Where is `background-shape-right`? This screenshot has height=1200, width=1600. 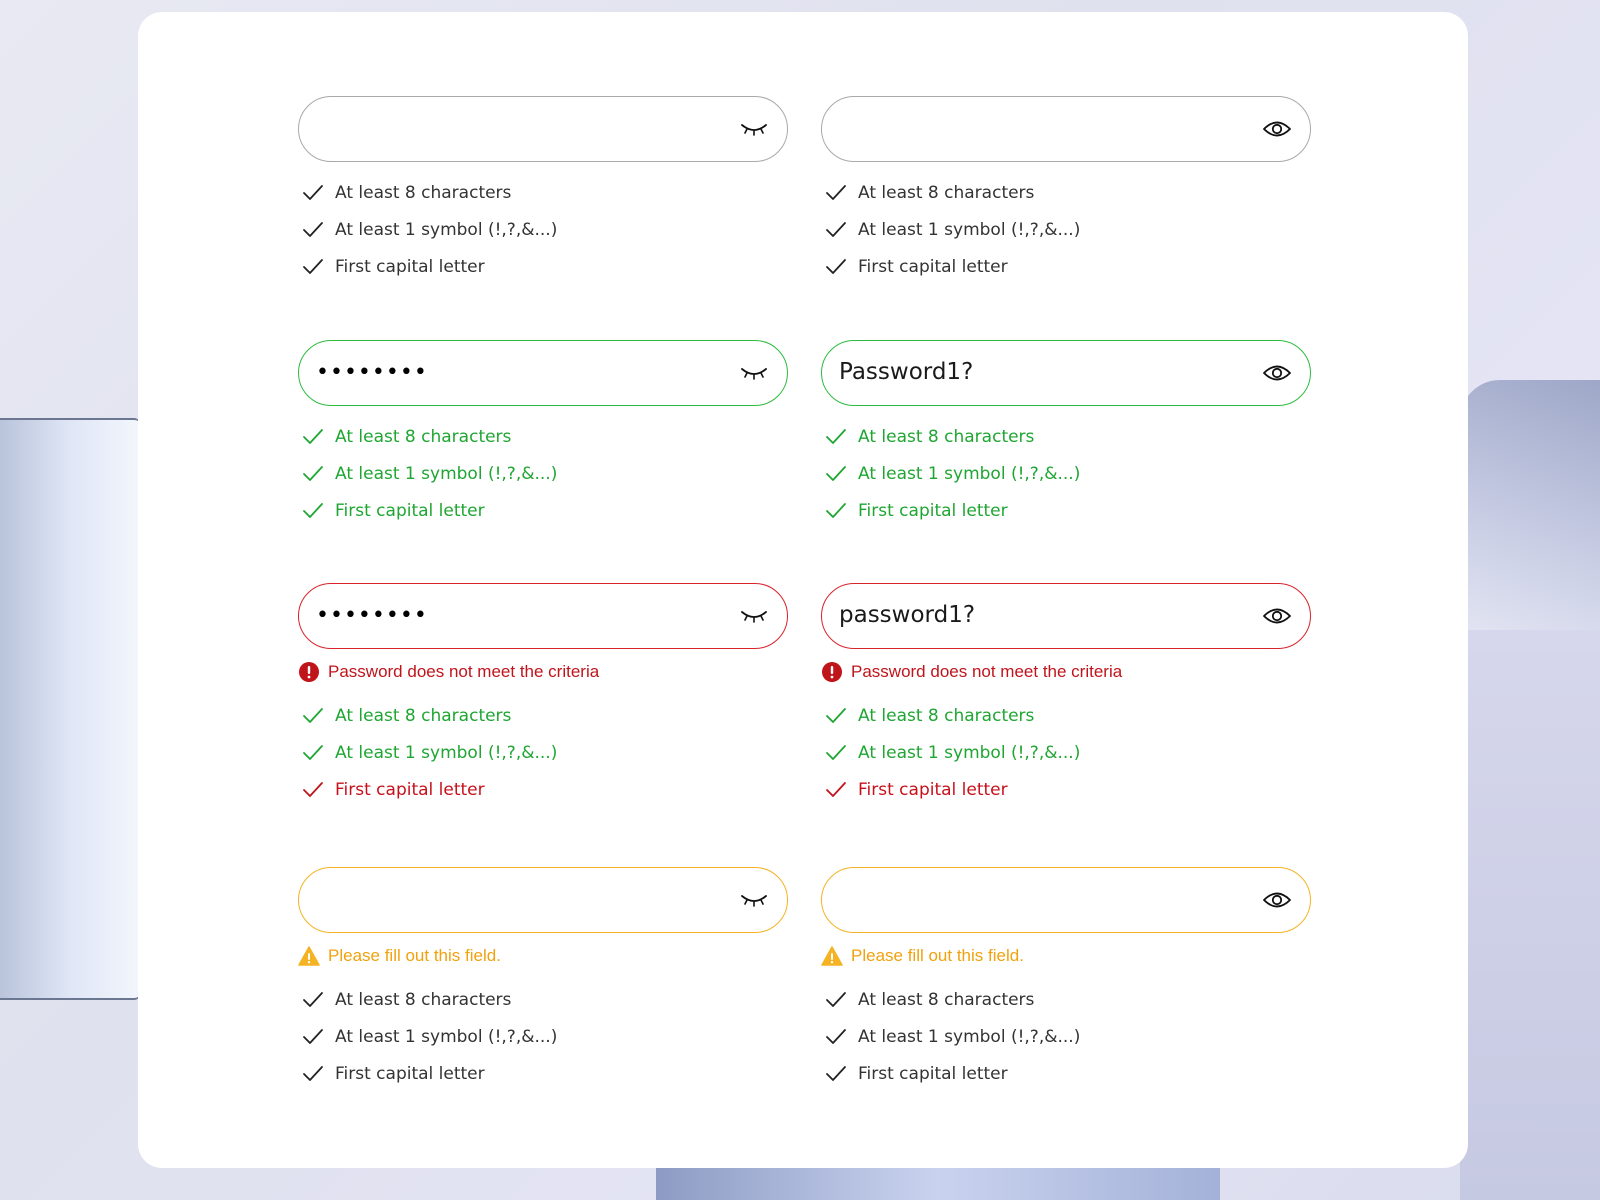
background-shape-right is located at coordinates (1530, 505).